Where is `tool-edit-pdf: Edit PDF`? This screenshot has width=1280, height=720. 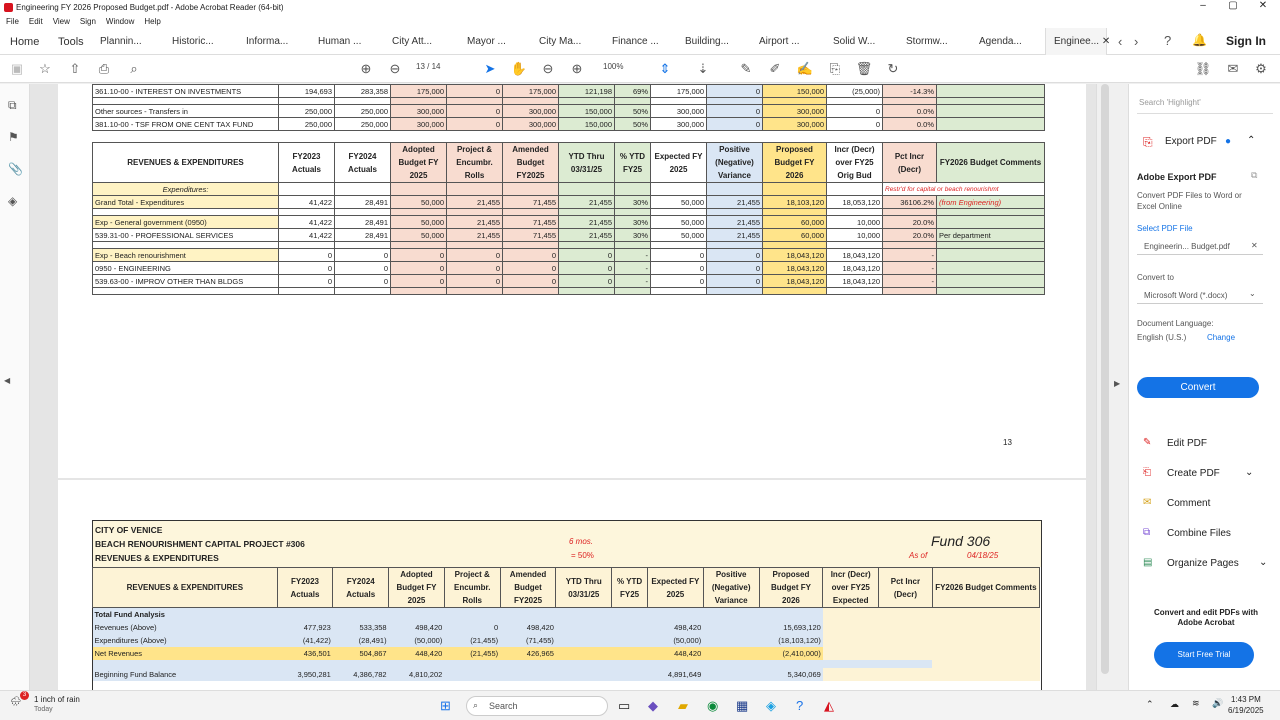 tool-edit-pdf: Edit PDF is located at coordinates (1187, 443).